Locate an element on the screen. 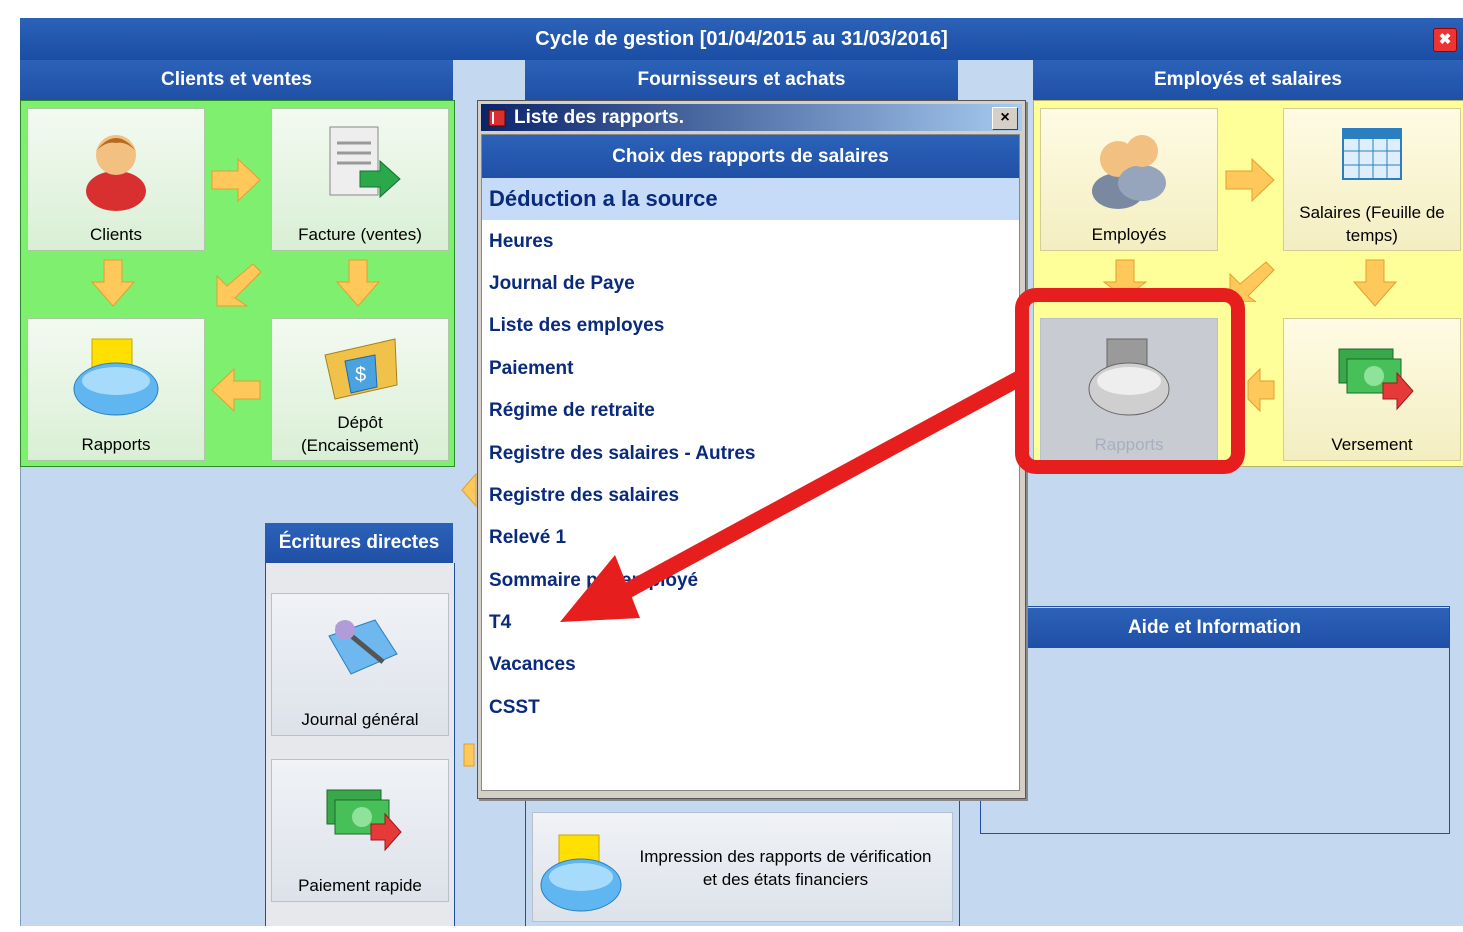 The image size is (1463, 932). annotation-arrow-head is located at coordinates (600, 588).